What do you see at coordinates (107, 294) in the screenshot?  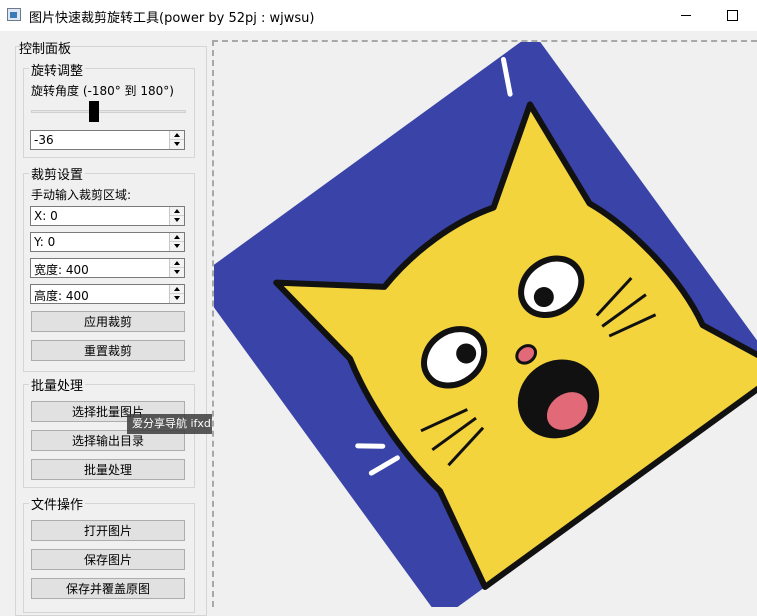 I see `crop-height-field: 高度: 400` at bounding box center [107, 294].